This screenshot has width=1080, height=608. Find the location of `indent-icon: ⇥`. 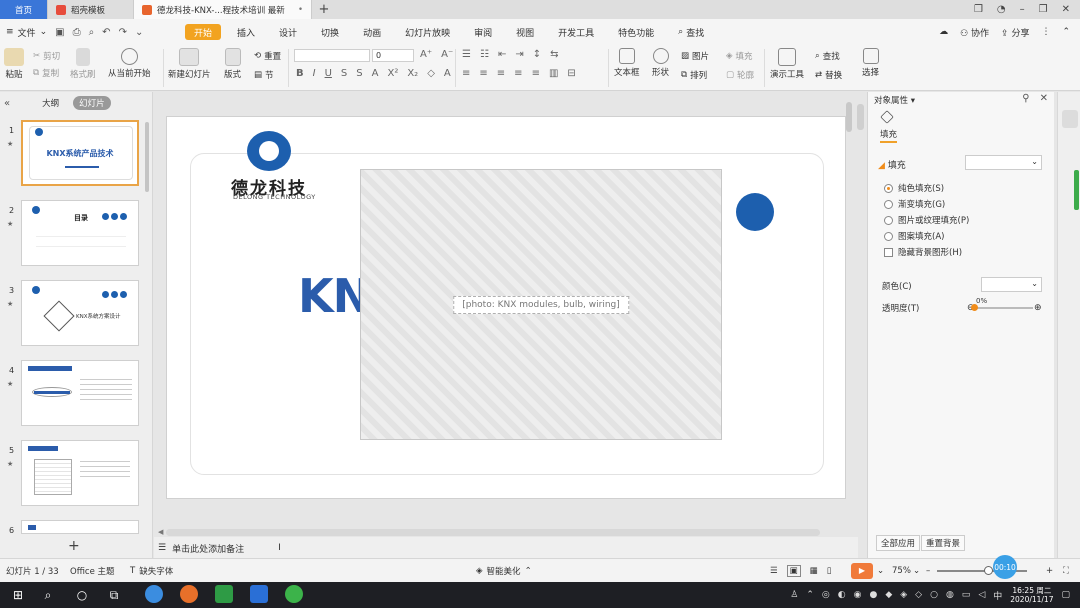

indent-icon: ⇥ is located at coordinates (519, 54).